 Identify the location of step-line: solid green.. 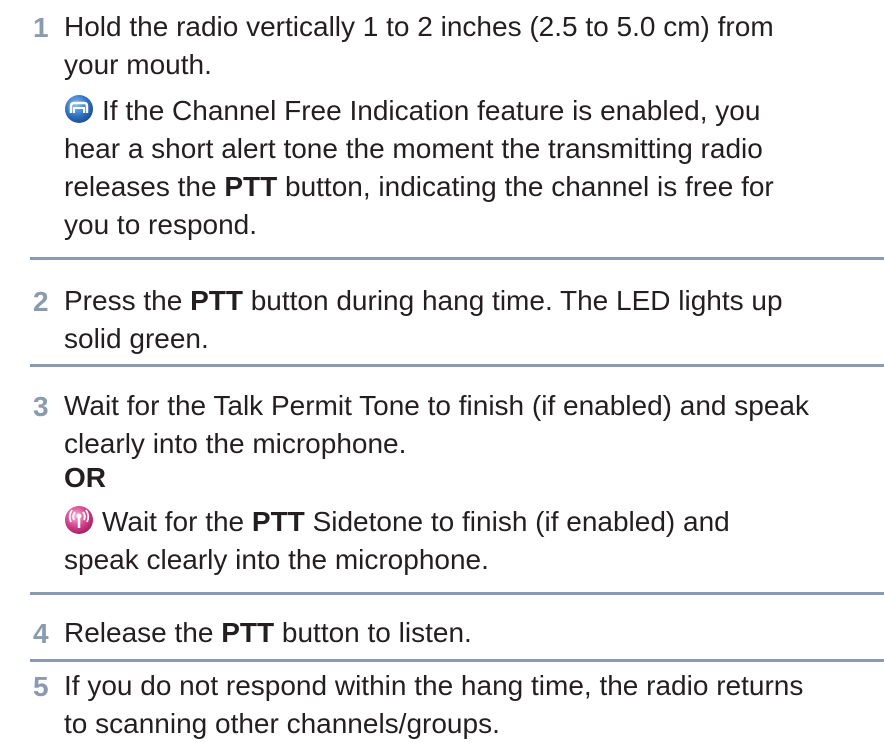
(136, 338).